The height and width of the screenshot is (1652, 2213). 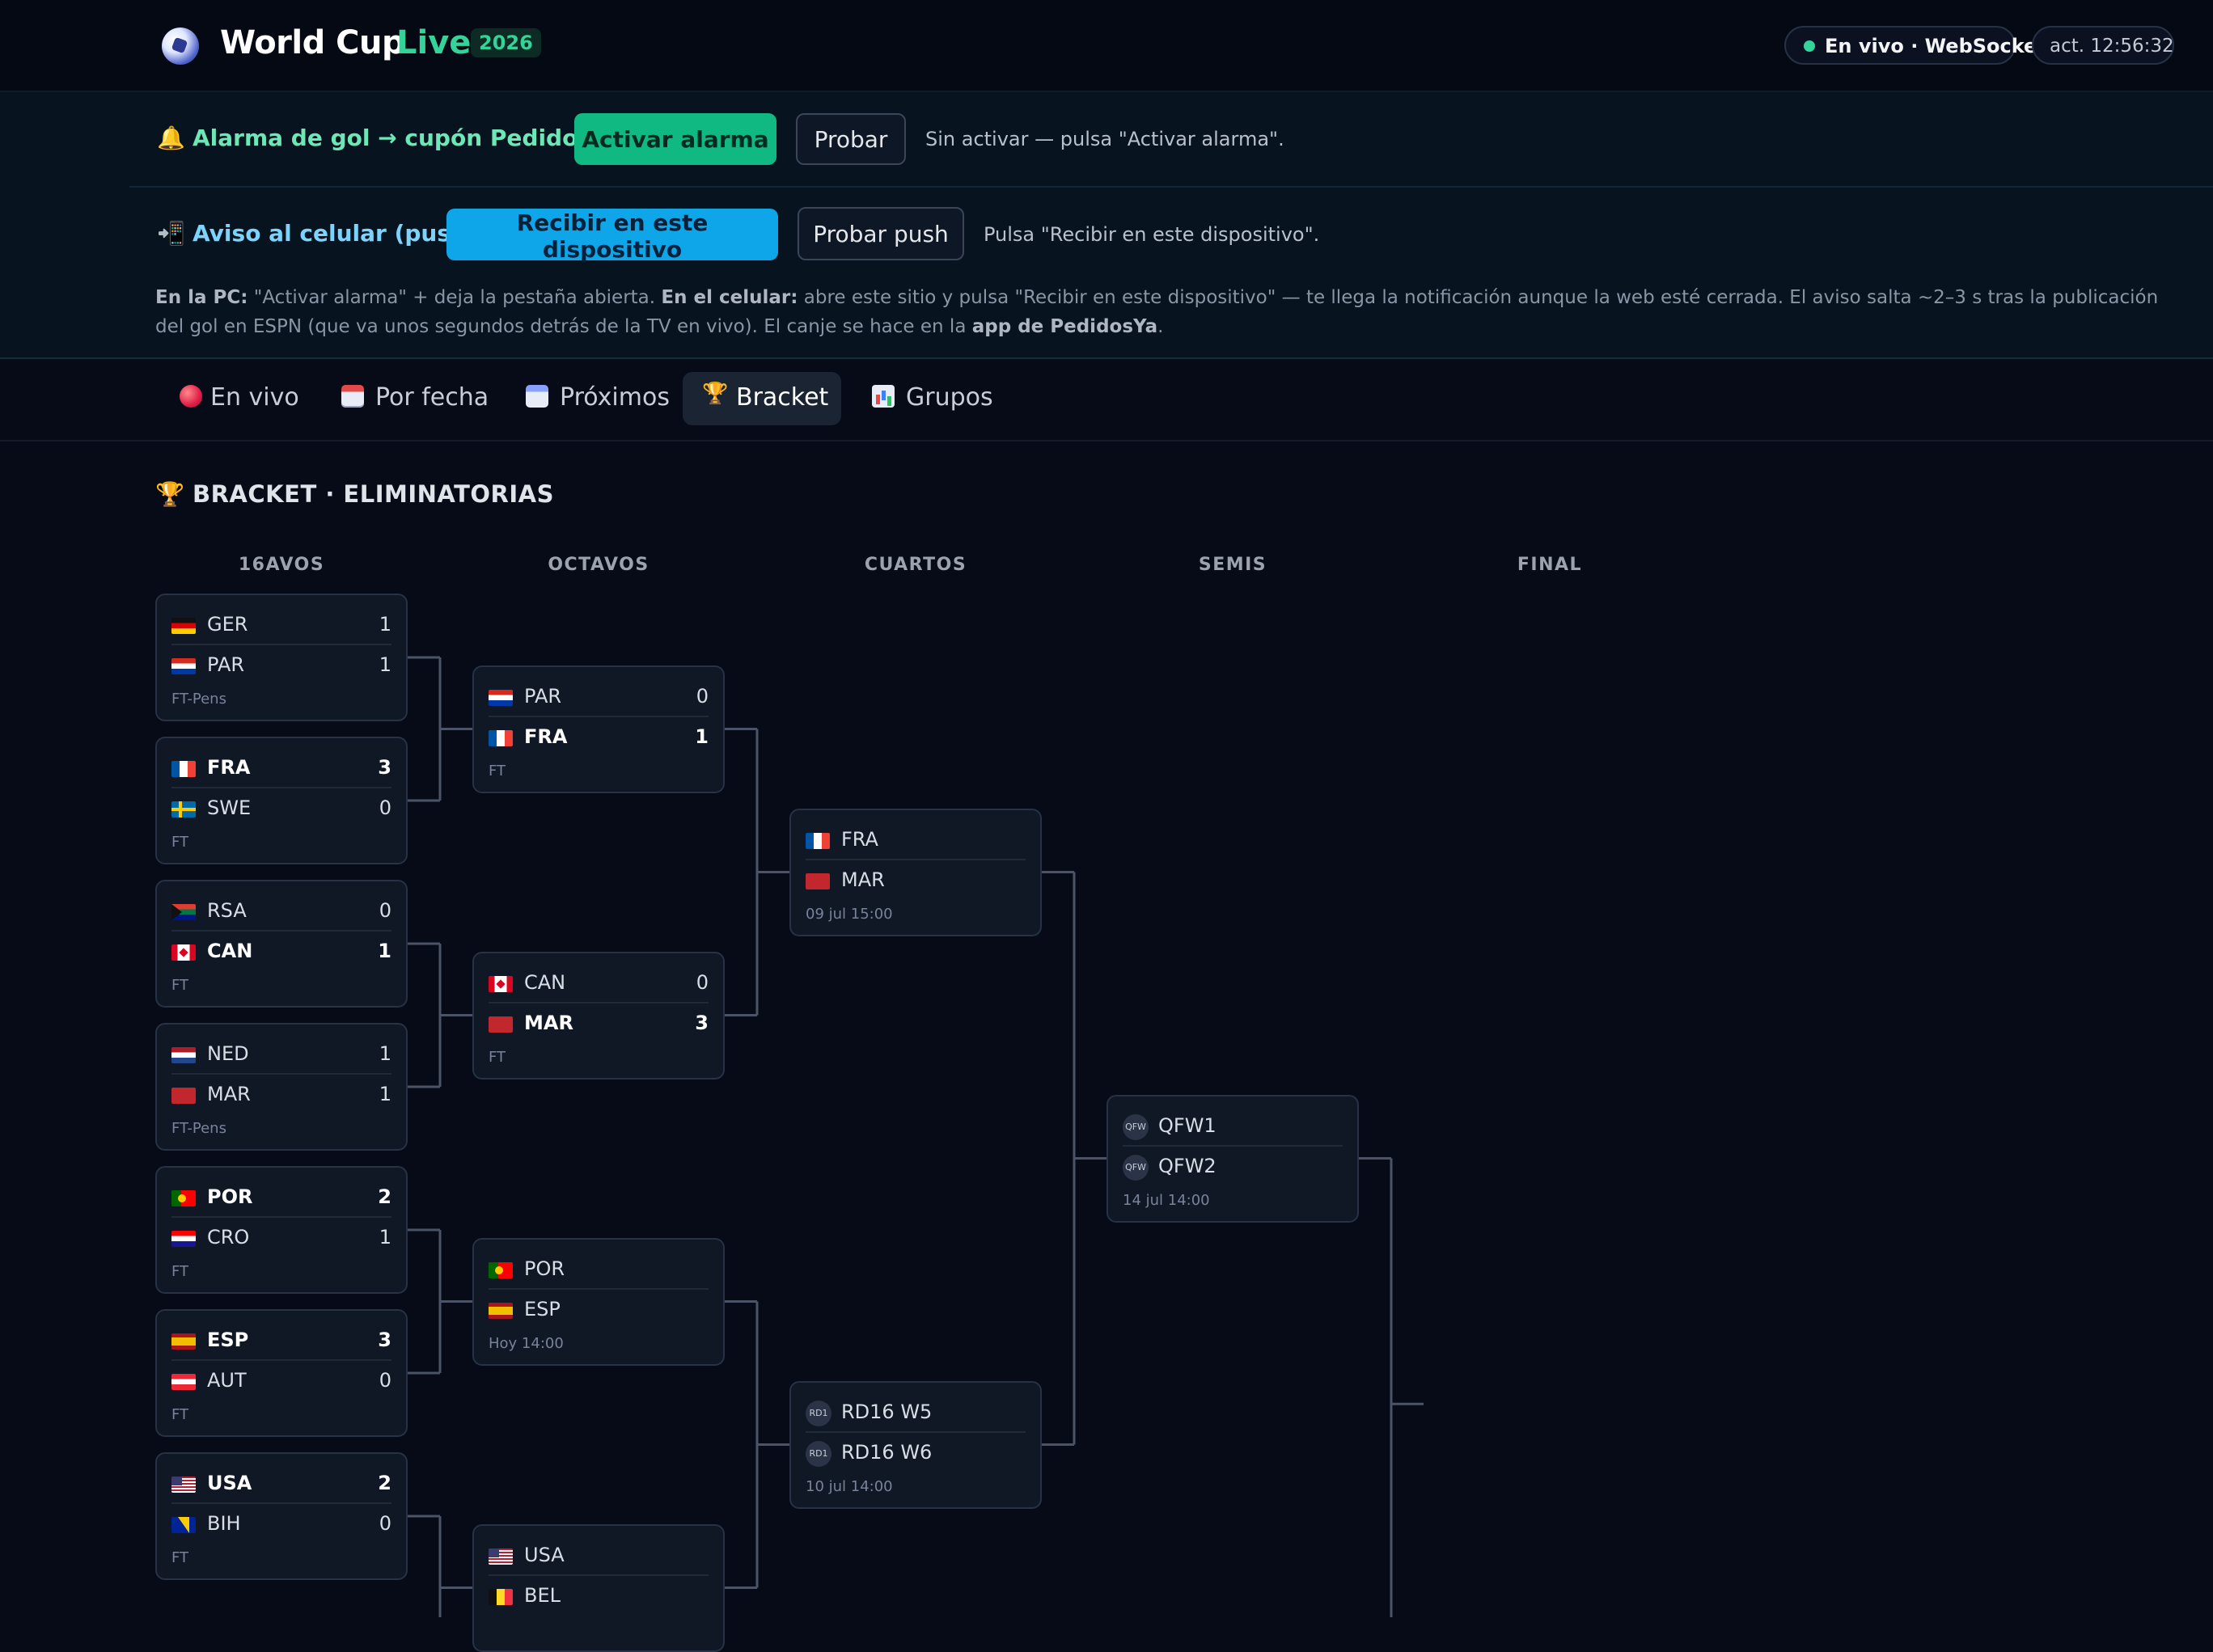 I want to click on match-card: FRA 3 SWE 0 FT, so click(x=281, y=800).